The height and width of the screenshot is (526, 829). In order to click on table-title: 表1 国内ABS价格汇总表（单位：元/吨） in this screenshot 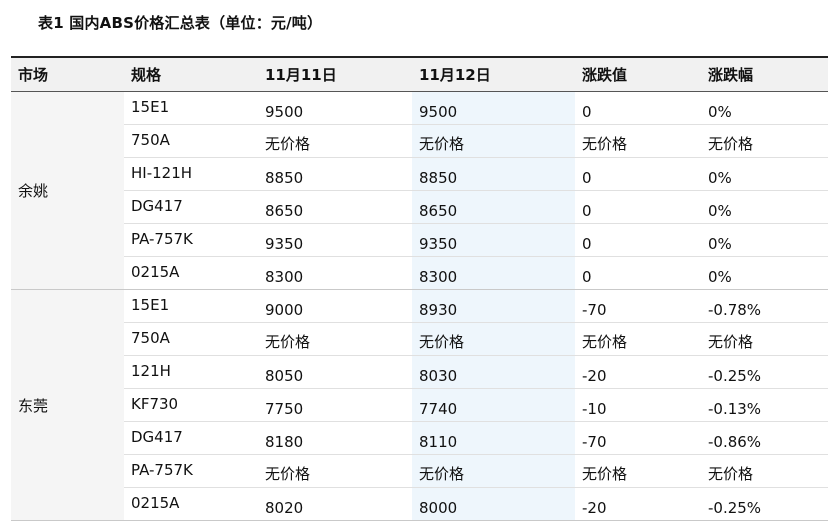, I will do `click(180, 23)`.